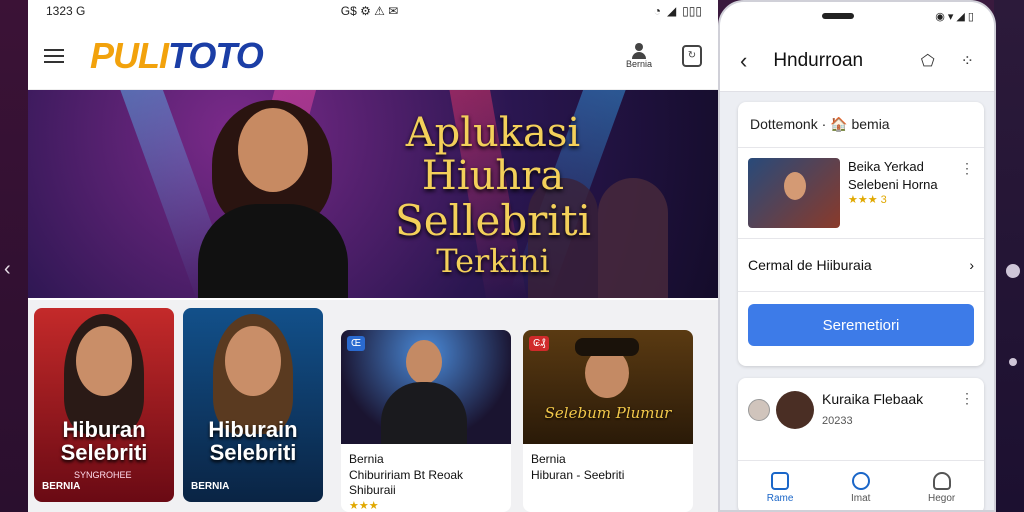  What do you see at coordinates (837, 16) in the screenshot?
I see `camera-notch` at bounding box center [837, 16].